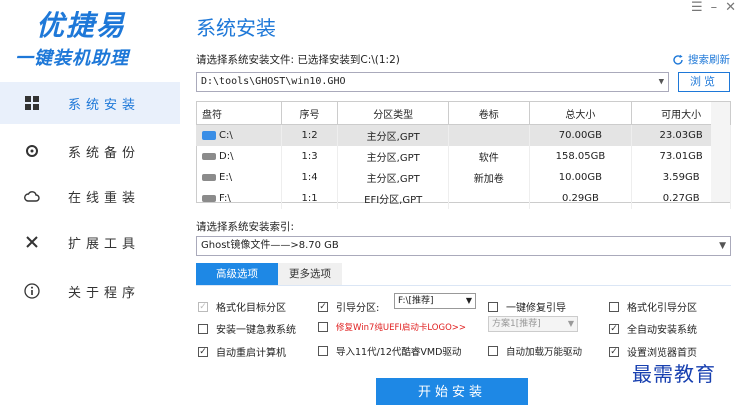 The height and width of the screenshot is (408, 752). I want to click on info-icon, so click(32, 291).